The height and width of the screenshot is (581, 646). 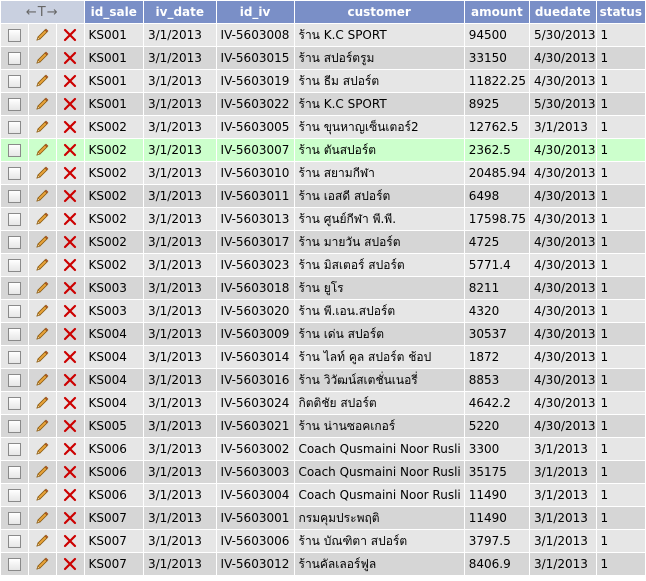 I want to click on column-header-id-sale: id_sale, so click(x=113, y=12).